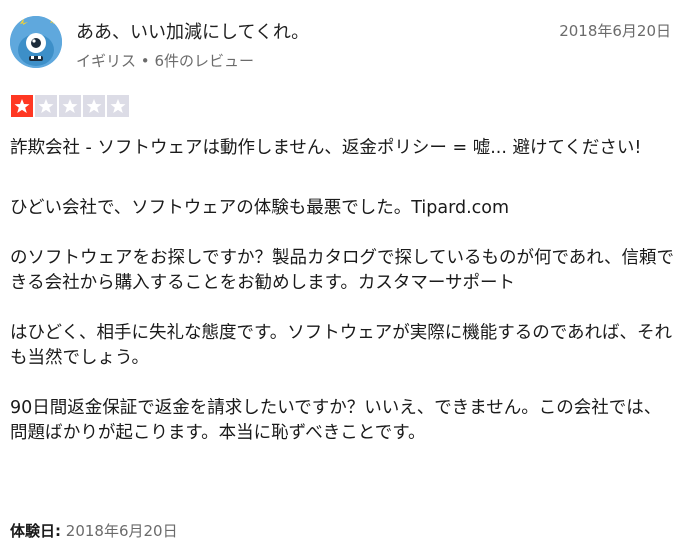  Describe the element at coordinates (204, 61) in the screenshot. I see `reviewer-review-count: 6件のレビュー` at that location.